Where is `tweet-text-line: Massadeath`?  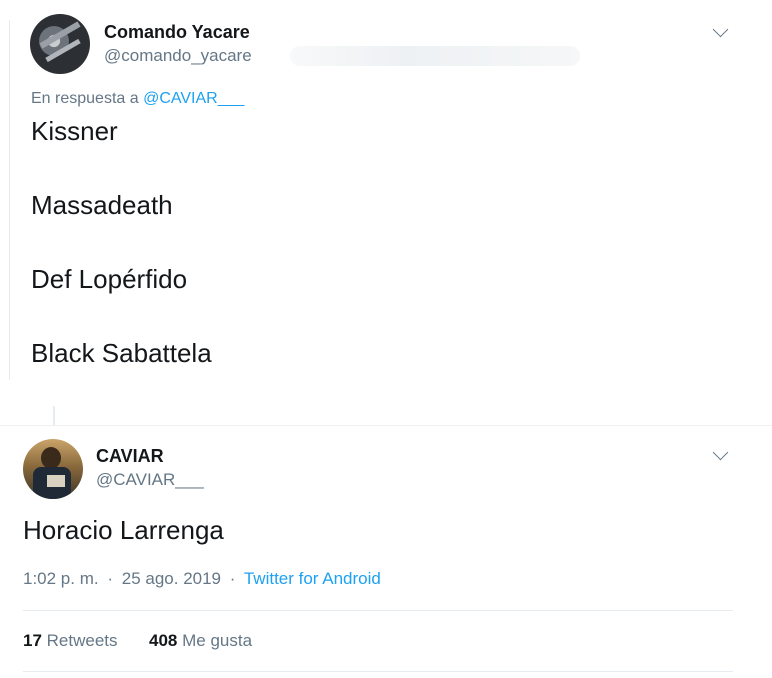 tweet-text-line: Massadeath is located at coordinates (102, 205).